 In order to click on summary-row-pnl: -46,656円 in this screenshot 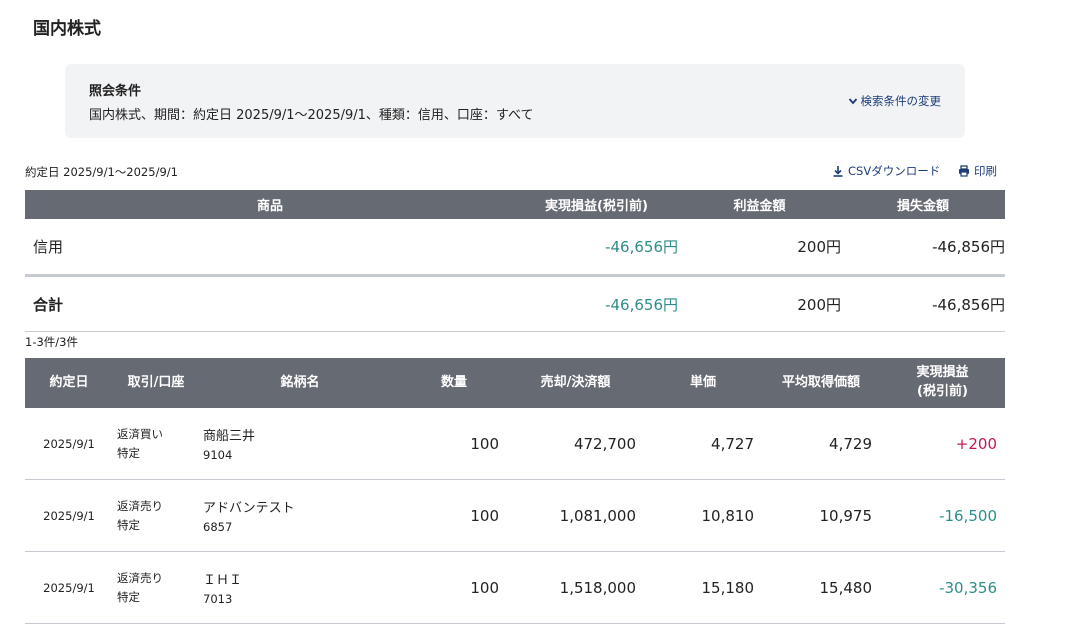, I will do `click(596, 248)`.